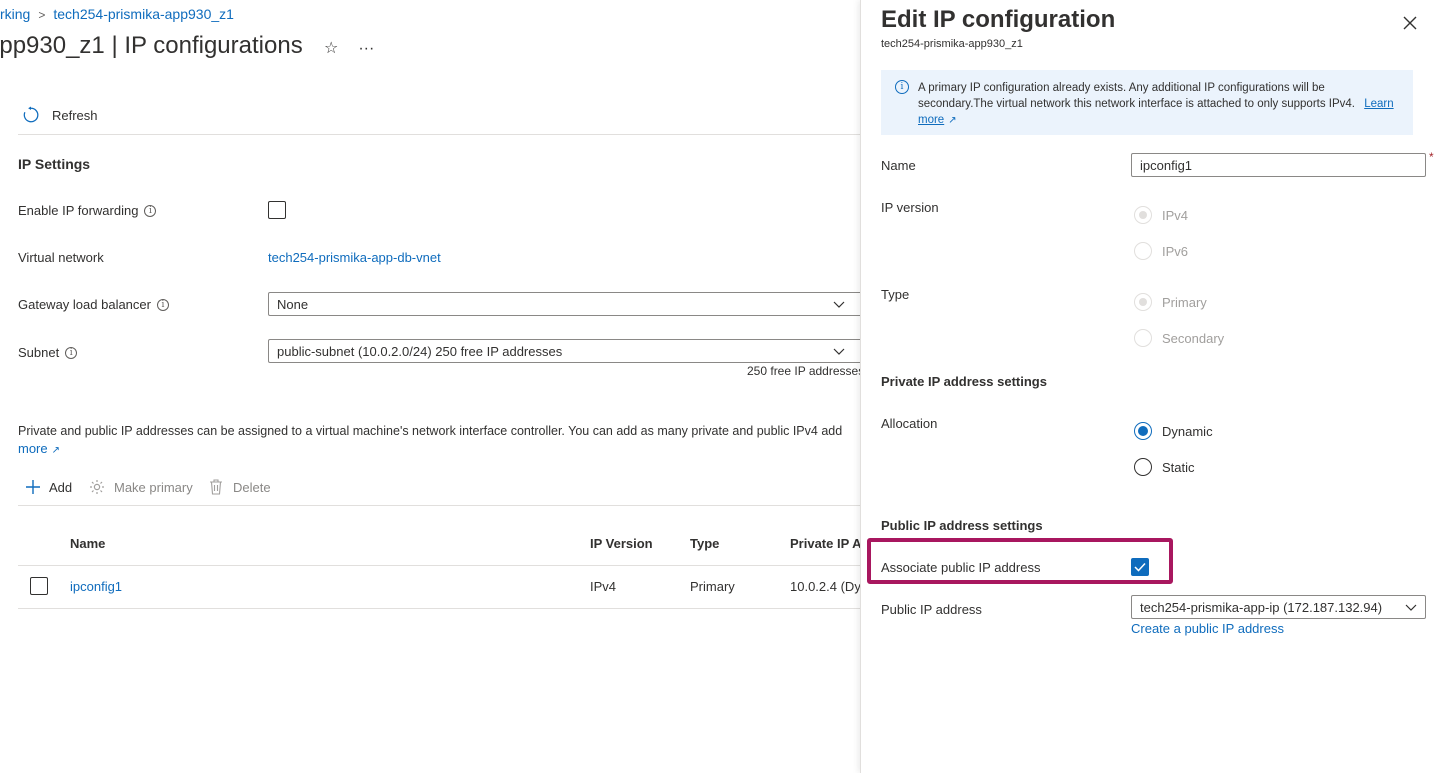 The height and width of the screenshot is (773, 1438). Describe the element at coordinates (1278, 165) in the screenshot. I see `name-input` at that location.